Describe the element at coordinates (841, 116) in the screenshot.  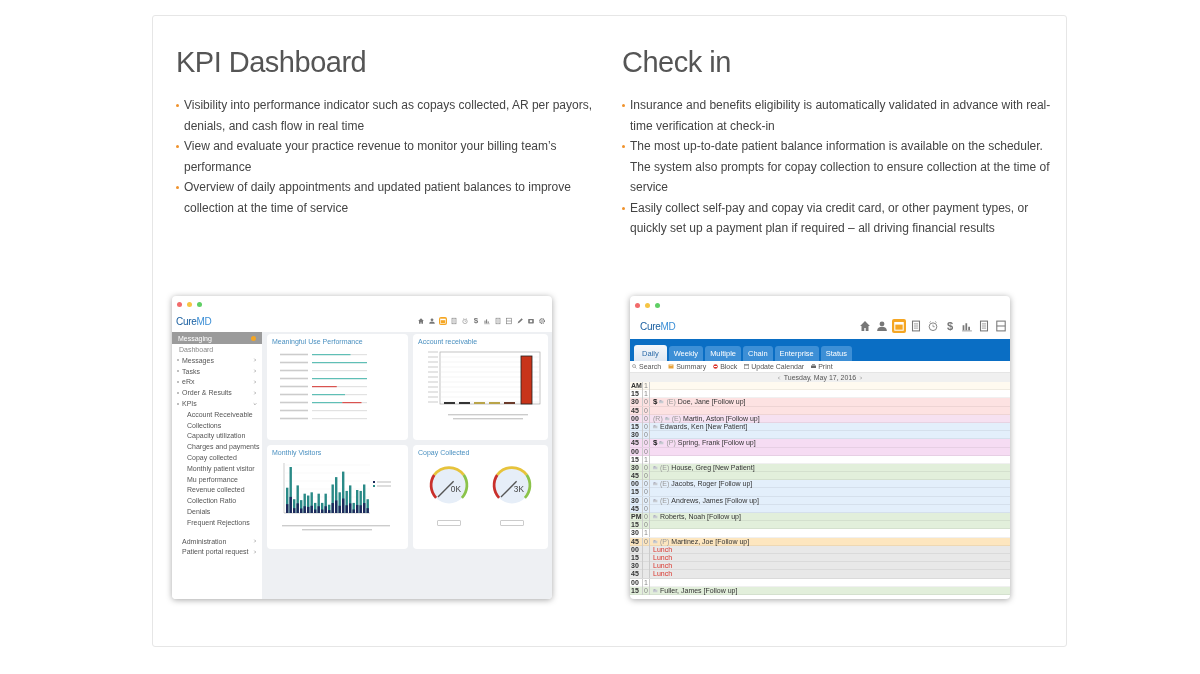
I see `bullet-text: Insurance and benefits eligibility is automatically validated in advance with real-time verification at check-in` at that location.